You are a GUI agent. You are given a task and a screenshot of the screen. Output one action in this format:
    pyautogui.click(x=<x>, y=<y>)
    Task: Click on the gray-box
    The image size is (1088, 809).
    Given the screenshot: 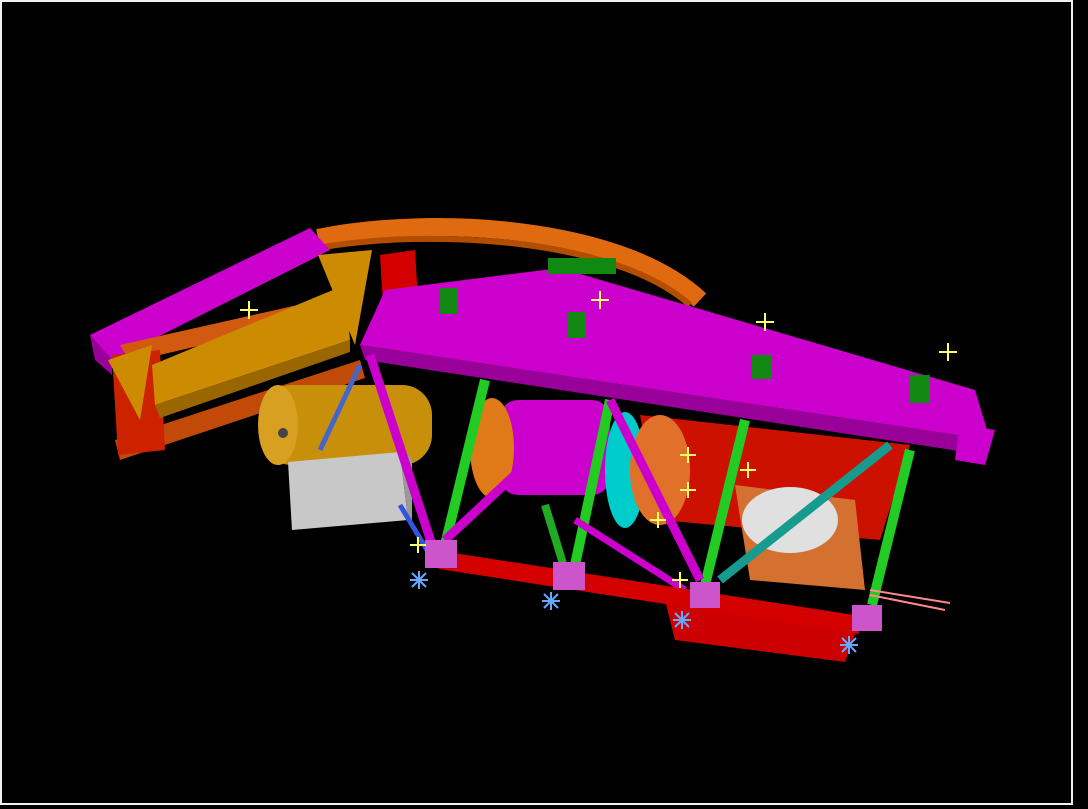 What is the action you would take?
    pyautogui.click(x=348, y=491)
    